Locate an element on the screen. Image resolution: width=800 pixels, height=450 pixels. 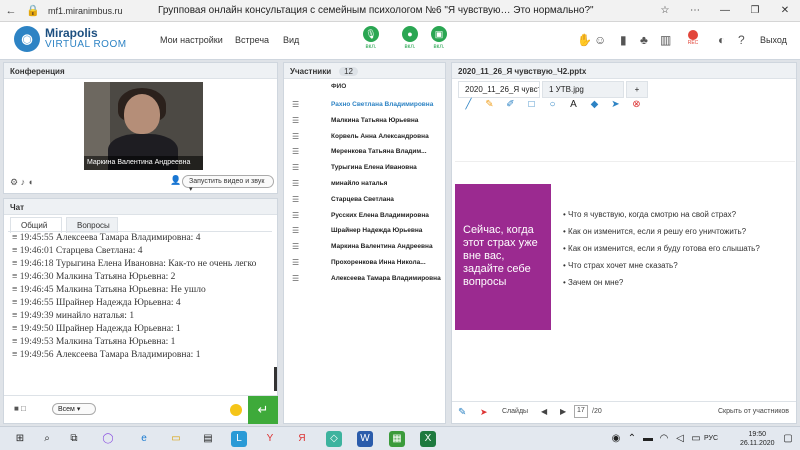
chat-message: ≡ 19:46:55 Шрайнер Надежда Юрьевна: 4 is located at coordinates (96, 303).